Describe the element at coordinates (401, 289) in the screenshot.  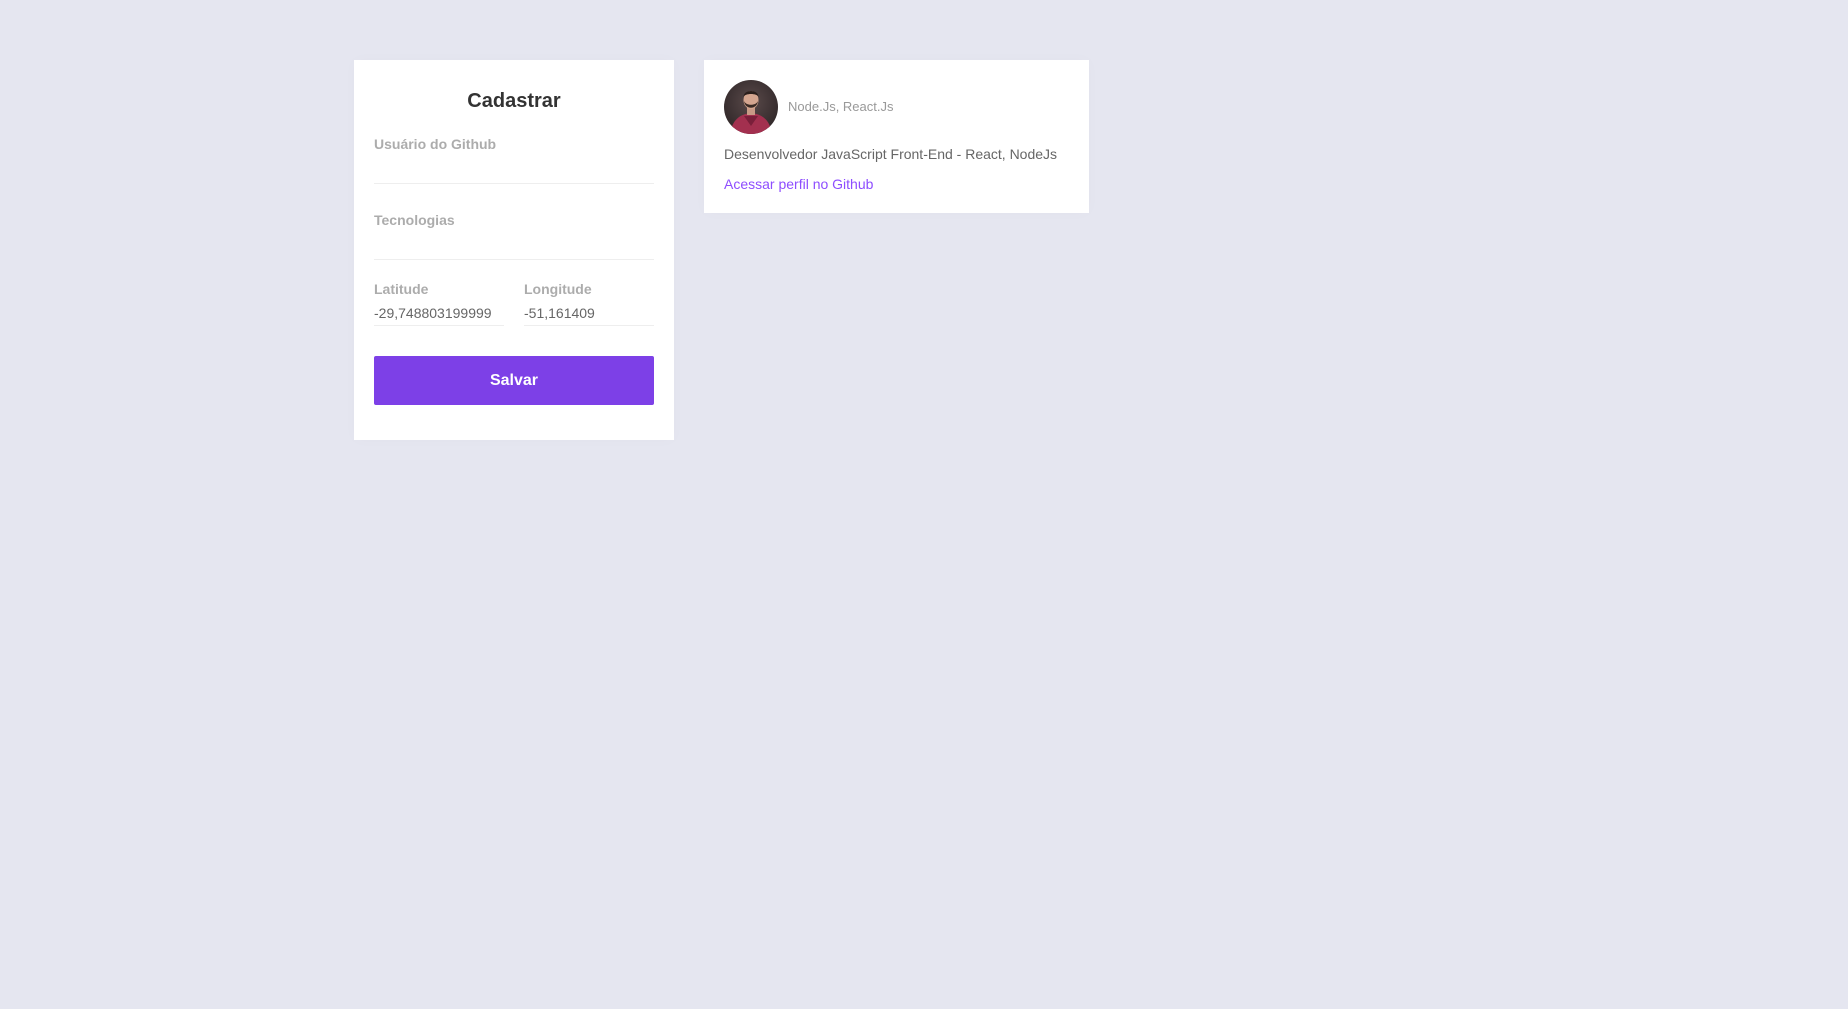
I see `latitude-label: Latitude` at that location.